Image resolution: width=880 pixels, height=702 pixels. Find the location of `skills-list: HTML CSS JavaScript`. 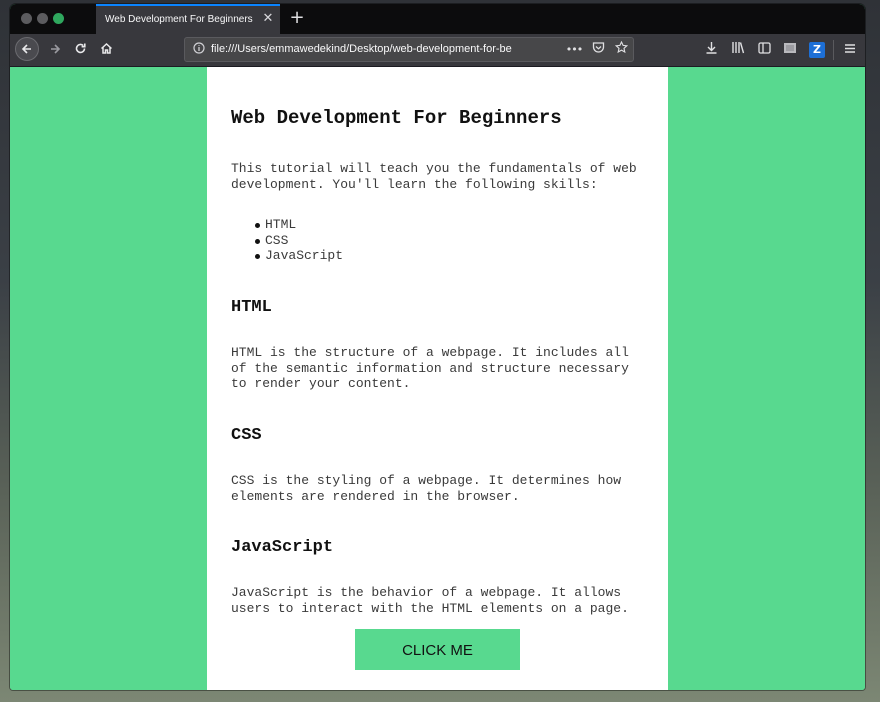

skills-list: HTML CSS JavaScript is located at coordinates (287, 240).